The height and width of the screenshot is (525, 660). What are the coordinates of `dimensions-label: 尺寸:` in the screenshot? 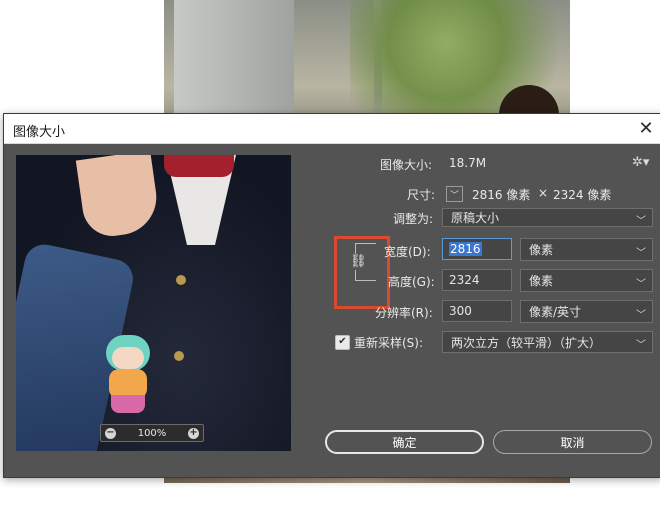 It's located at (421, 195).